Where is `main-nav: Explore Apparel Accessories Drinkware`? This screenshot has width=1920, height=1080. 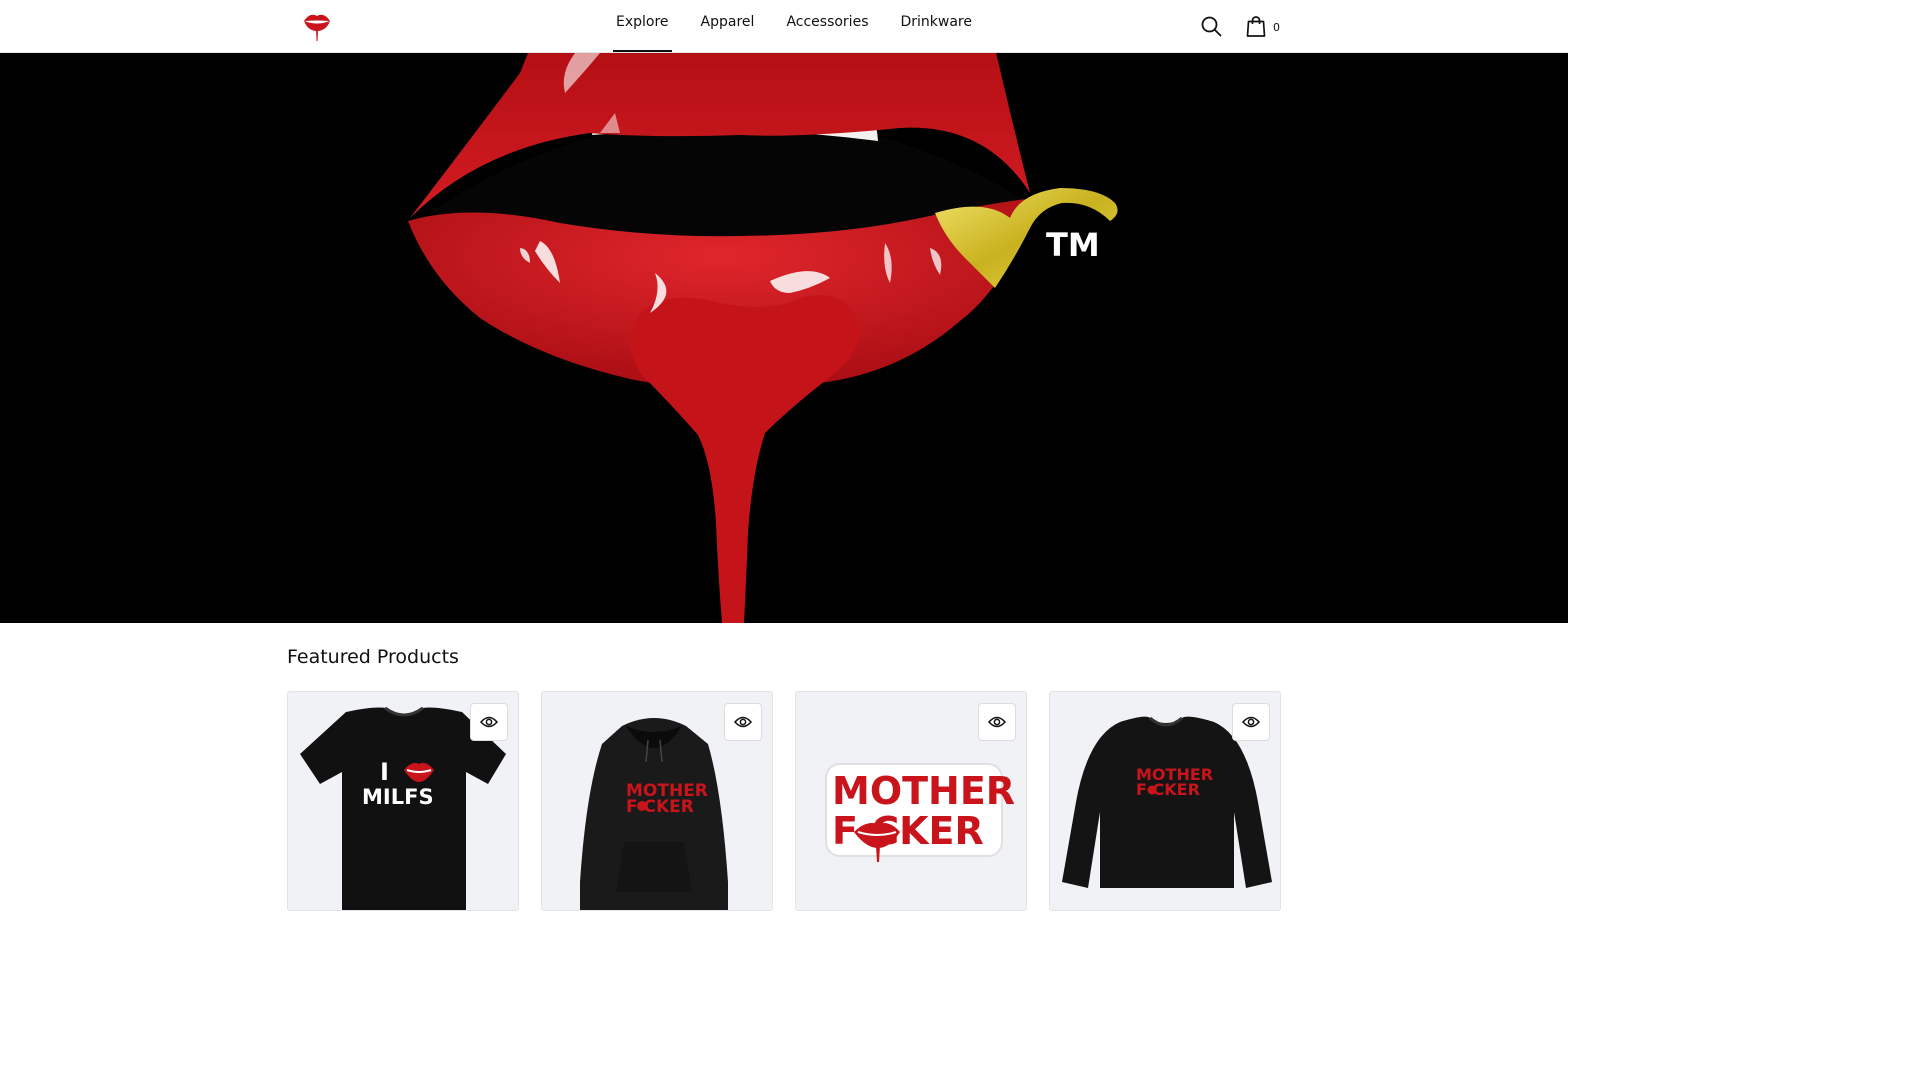 main-nav: Explore Apparel Accessories Drinkware is located at coordinates (807, 26).